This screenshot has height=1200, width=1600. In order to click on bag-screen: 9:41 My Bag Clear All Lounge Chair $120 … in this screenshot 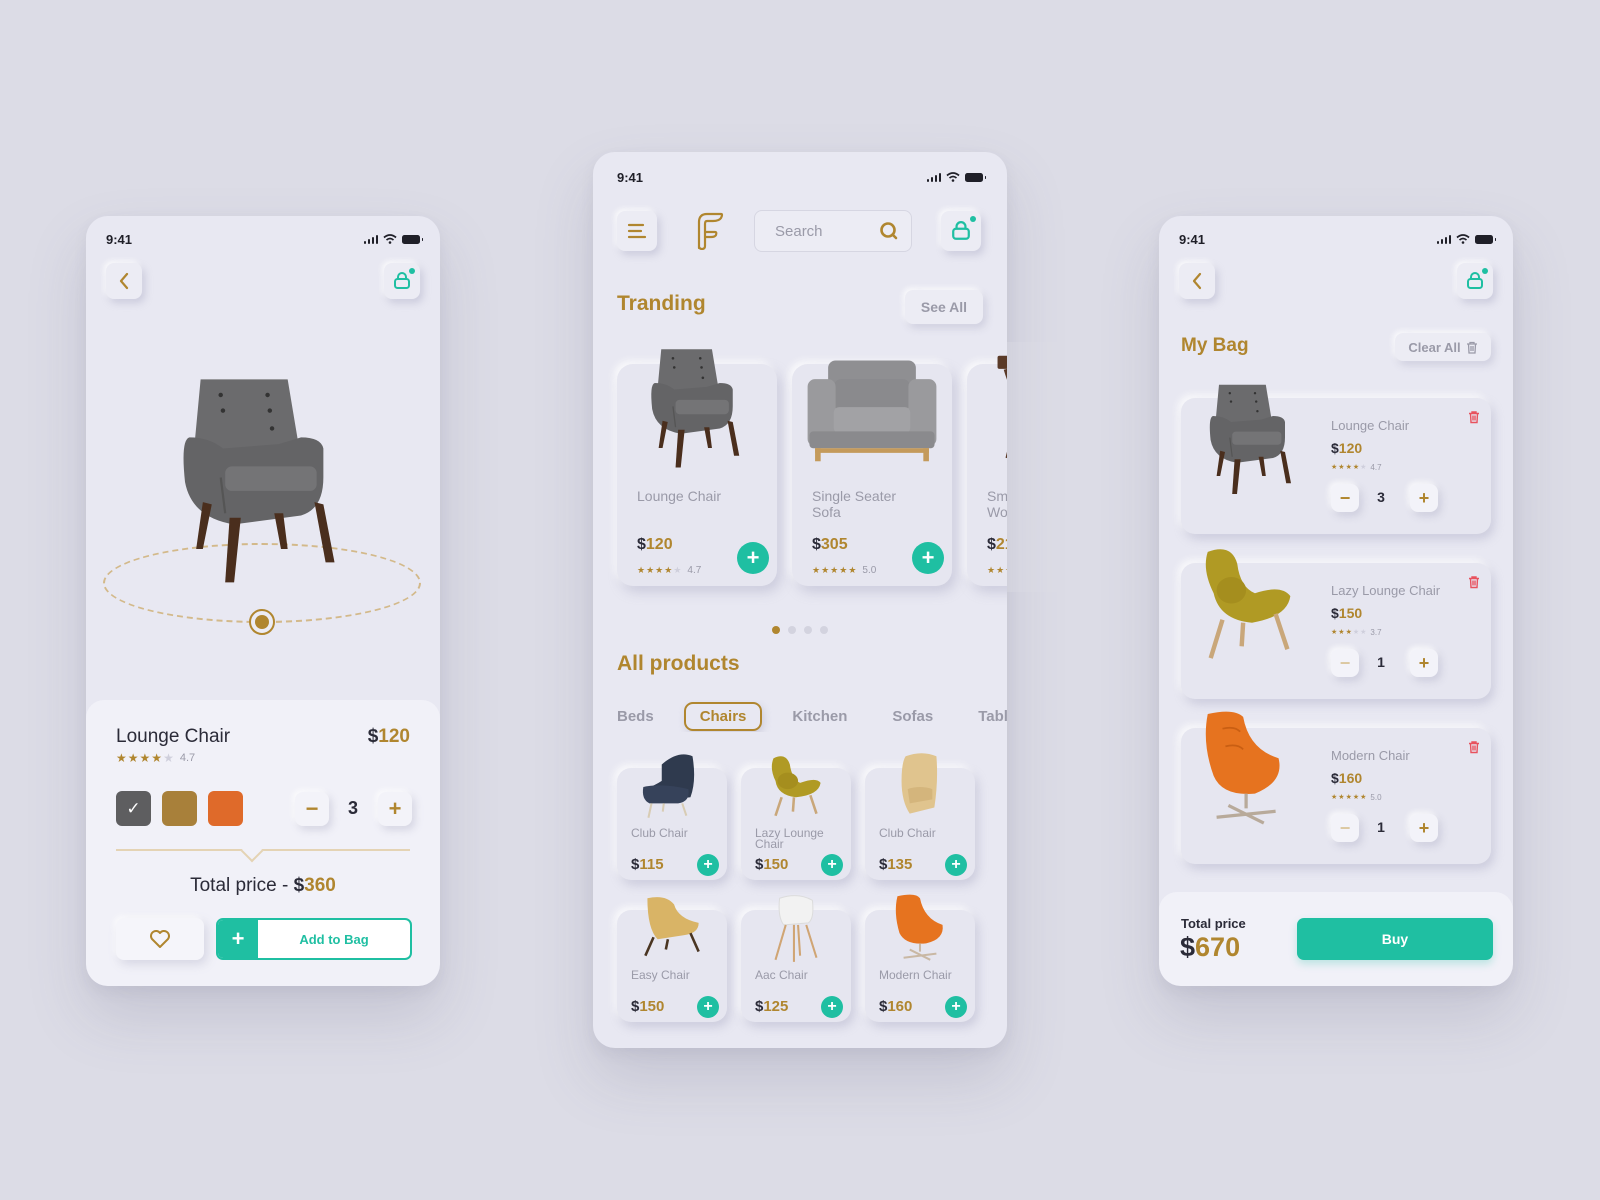, I will do `click(1336, 601)`.